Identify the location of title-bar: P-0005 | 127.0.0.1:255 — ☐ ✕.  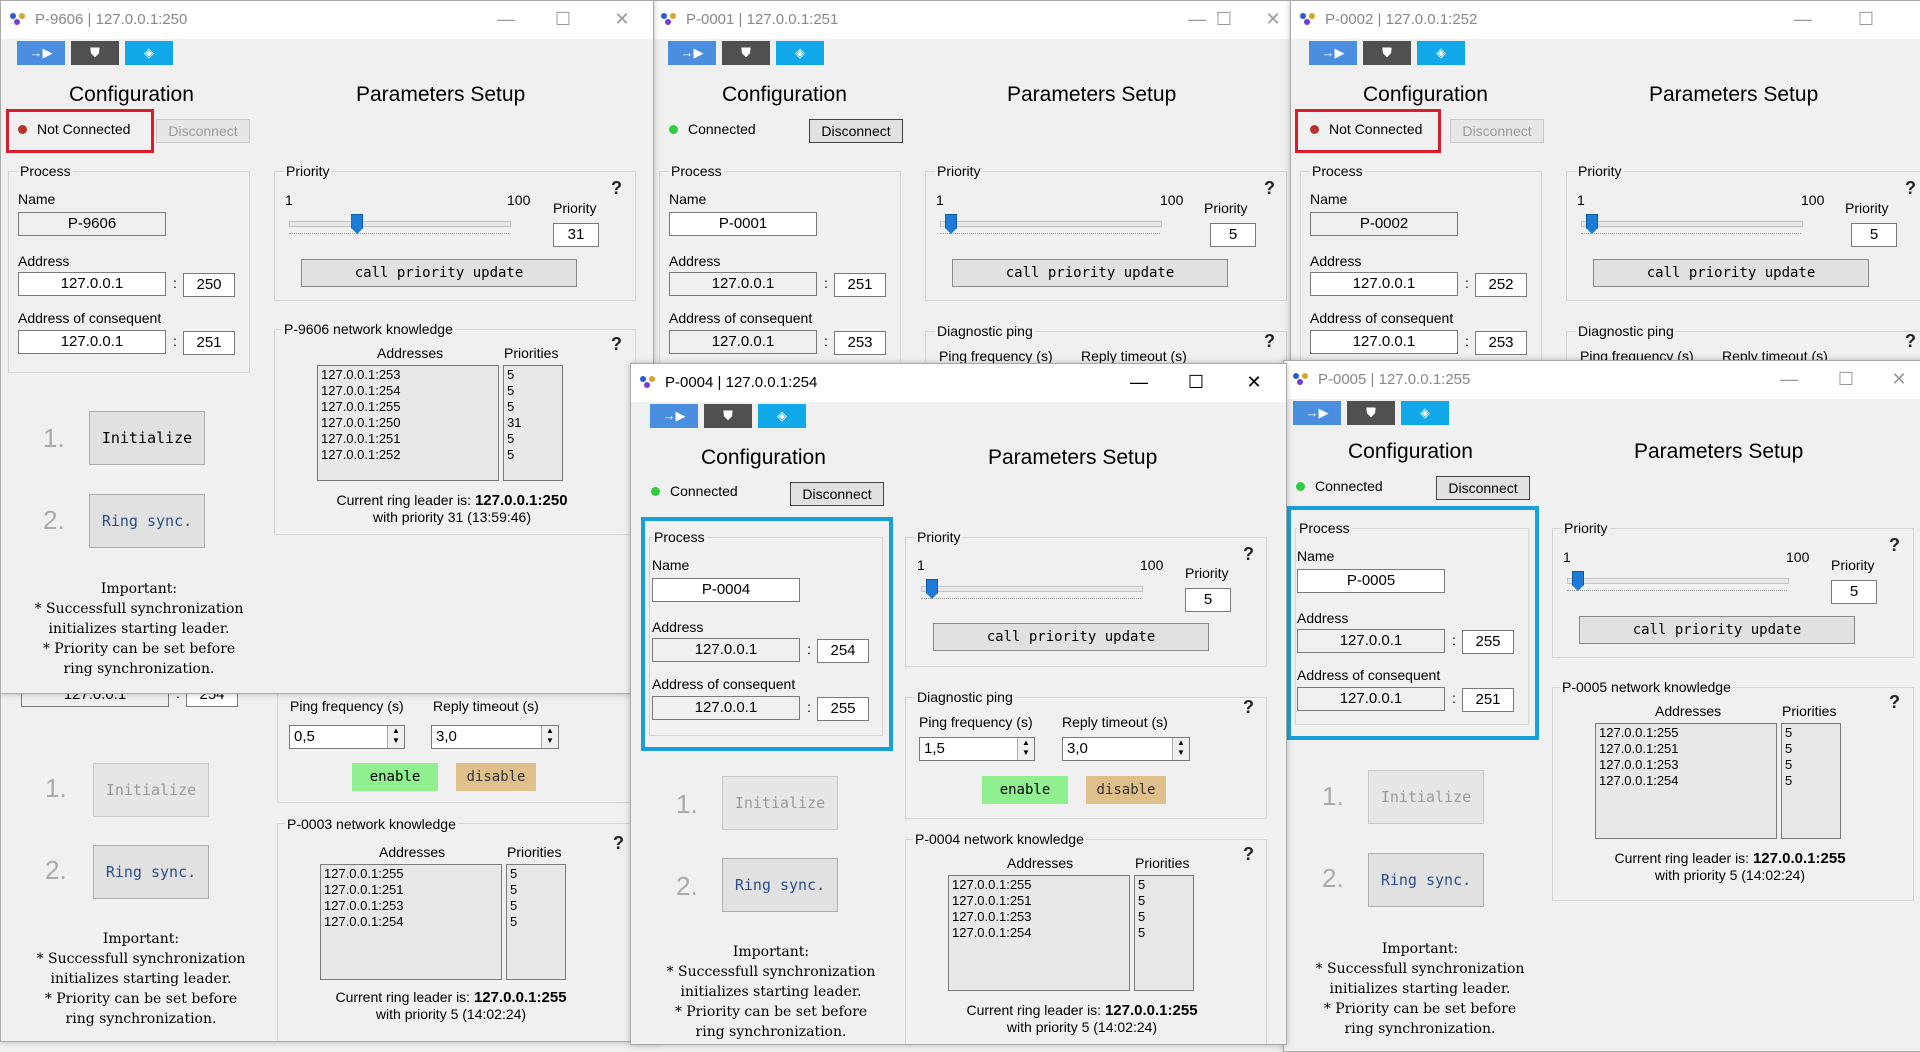
(1602, 380).